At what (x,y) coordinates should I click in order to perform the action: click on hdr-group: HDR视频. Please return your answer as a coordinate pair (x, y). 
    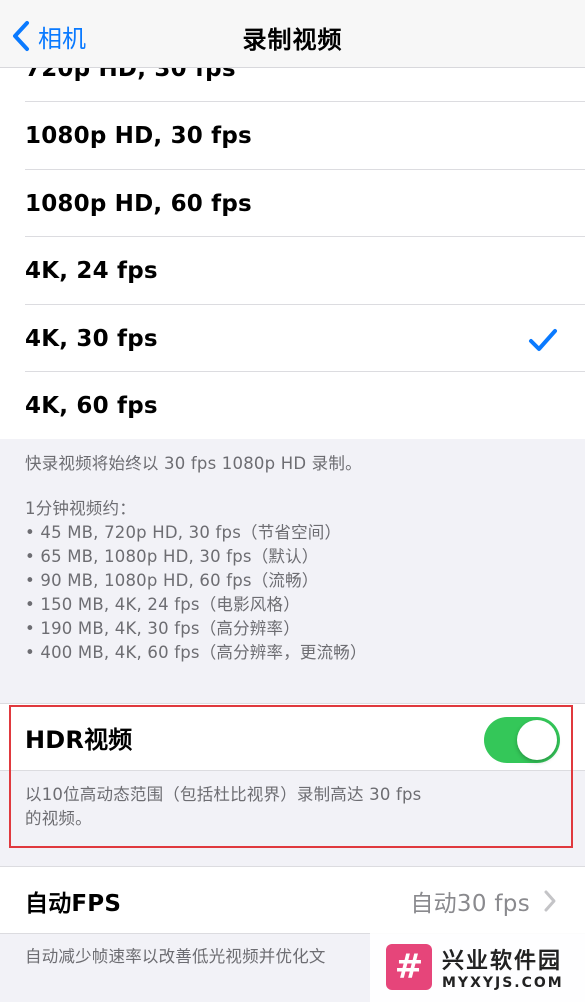
    Looking at the image, I should click on (292, 737).